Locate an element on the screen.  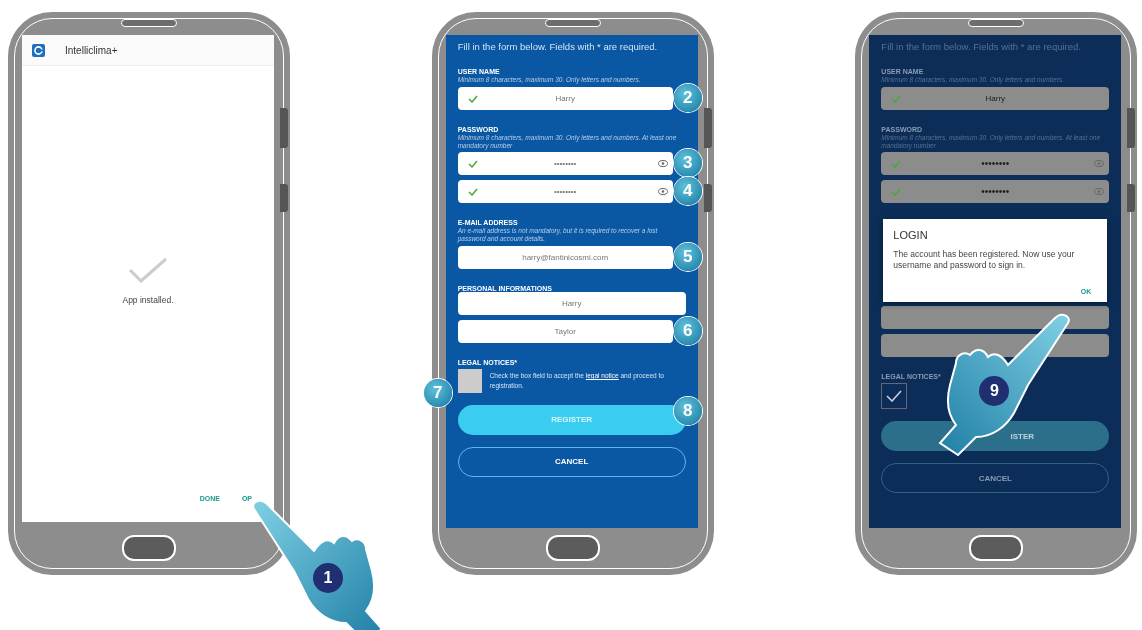
input-field: harry@fantinicosmi.com is located at coordinates (565, 257).